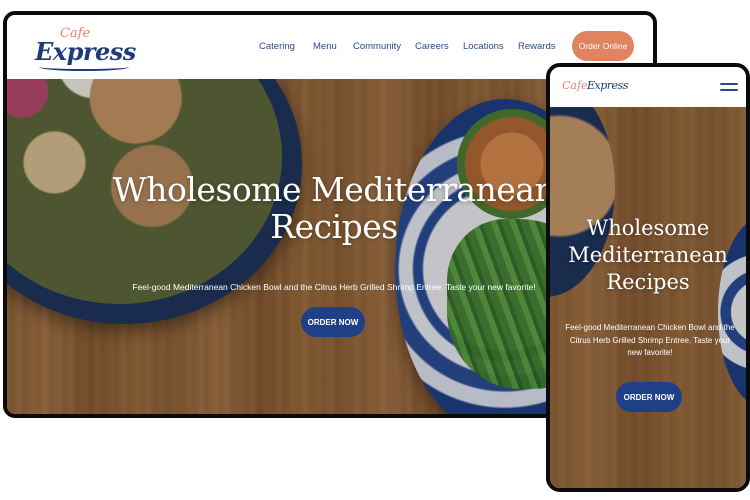  What do you see at coordinates (575, 85) in the screenshot?
I see `mobile-logo-cafe-text: Cafe` at bounding box center [575, 85].